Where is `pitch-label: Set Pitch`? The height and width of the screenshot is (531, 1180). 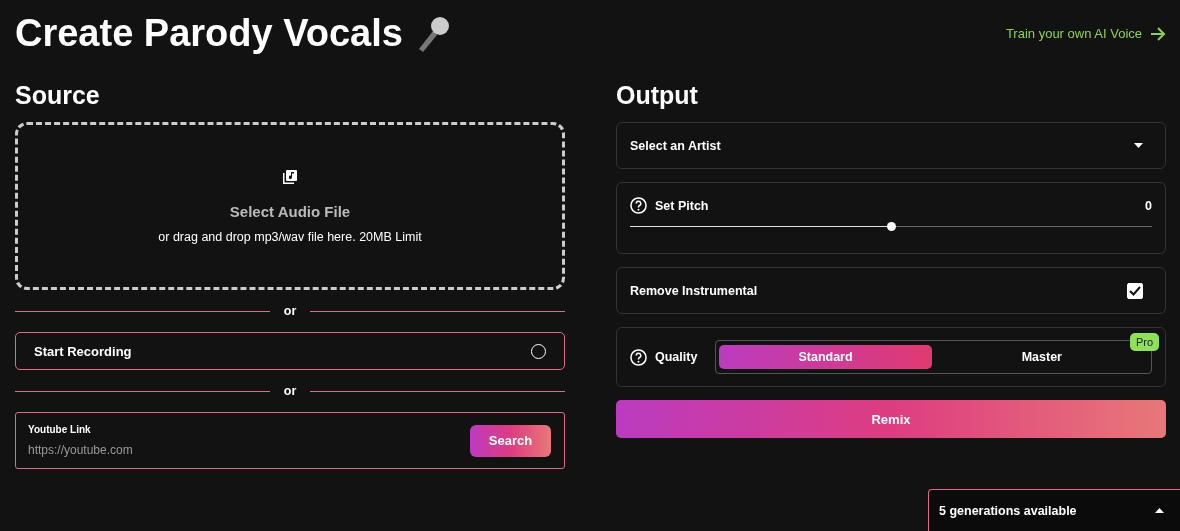
pitch-label: Set Pitch is located at coordinates (682, 205).